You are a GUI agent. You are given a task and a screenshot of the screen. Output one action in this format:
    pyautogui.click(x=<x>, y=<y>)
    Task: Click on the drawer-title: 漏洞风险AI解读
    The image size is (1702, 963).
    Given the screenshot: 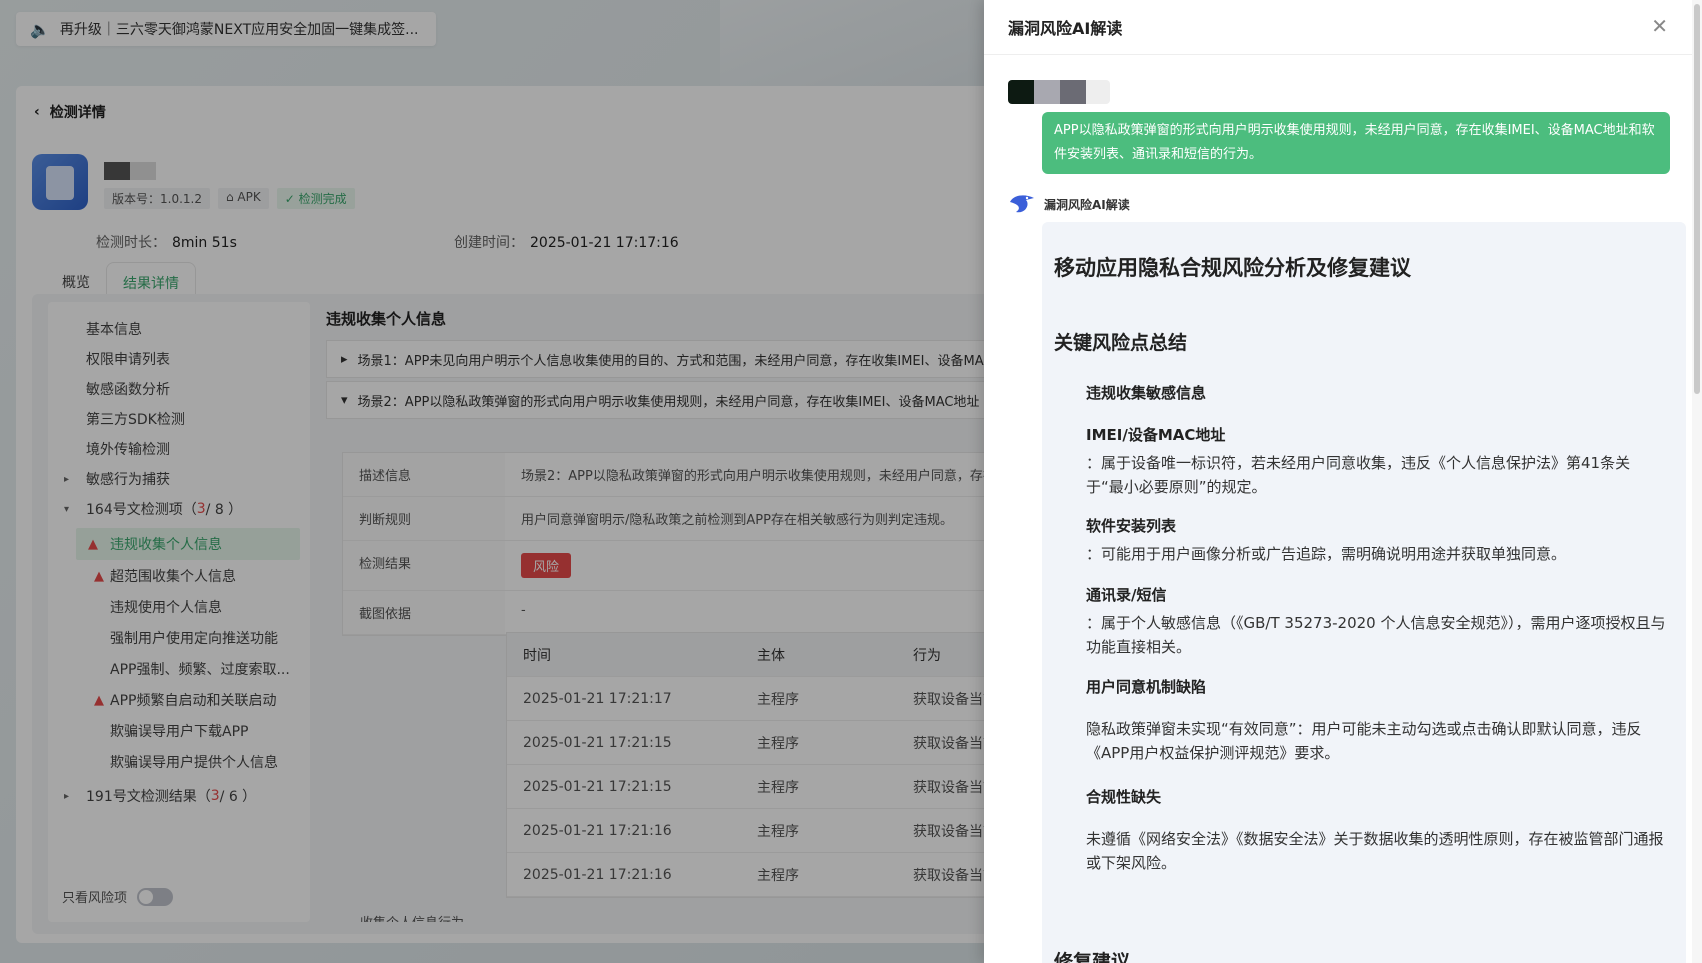 What is the action you would take?
    pyautogui.click(x=1065, y=28)
    